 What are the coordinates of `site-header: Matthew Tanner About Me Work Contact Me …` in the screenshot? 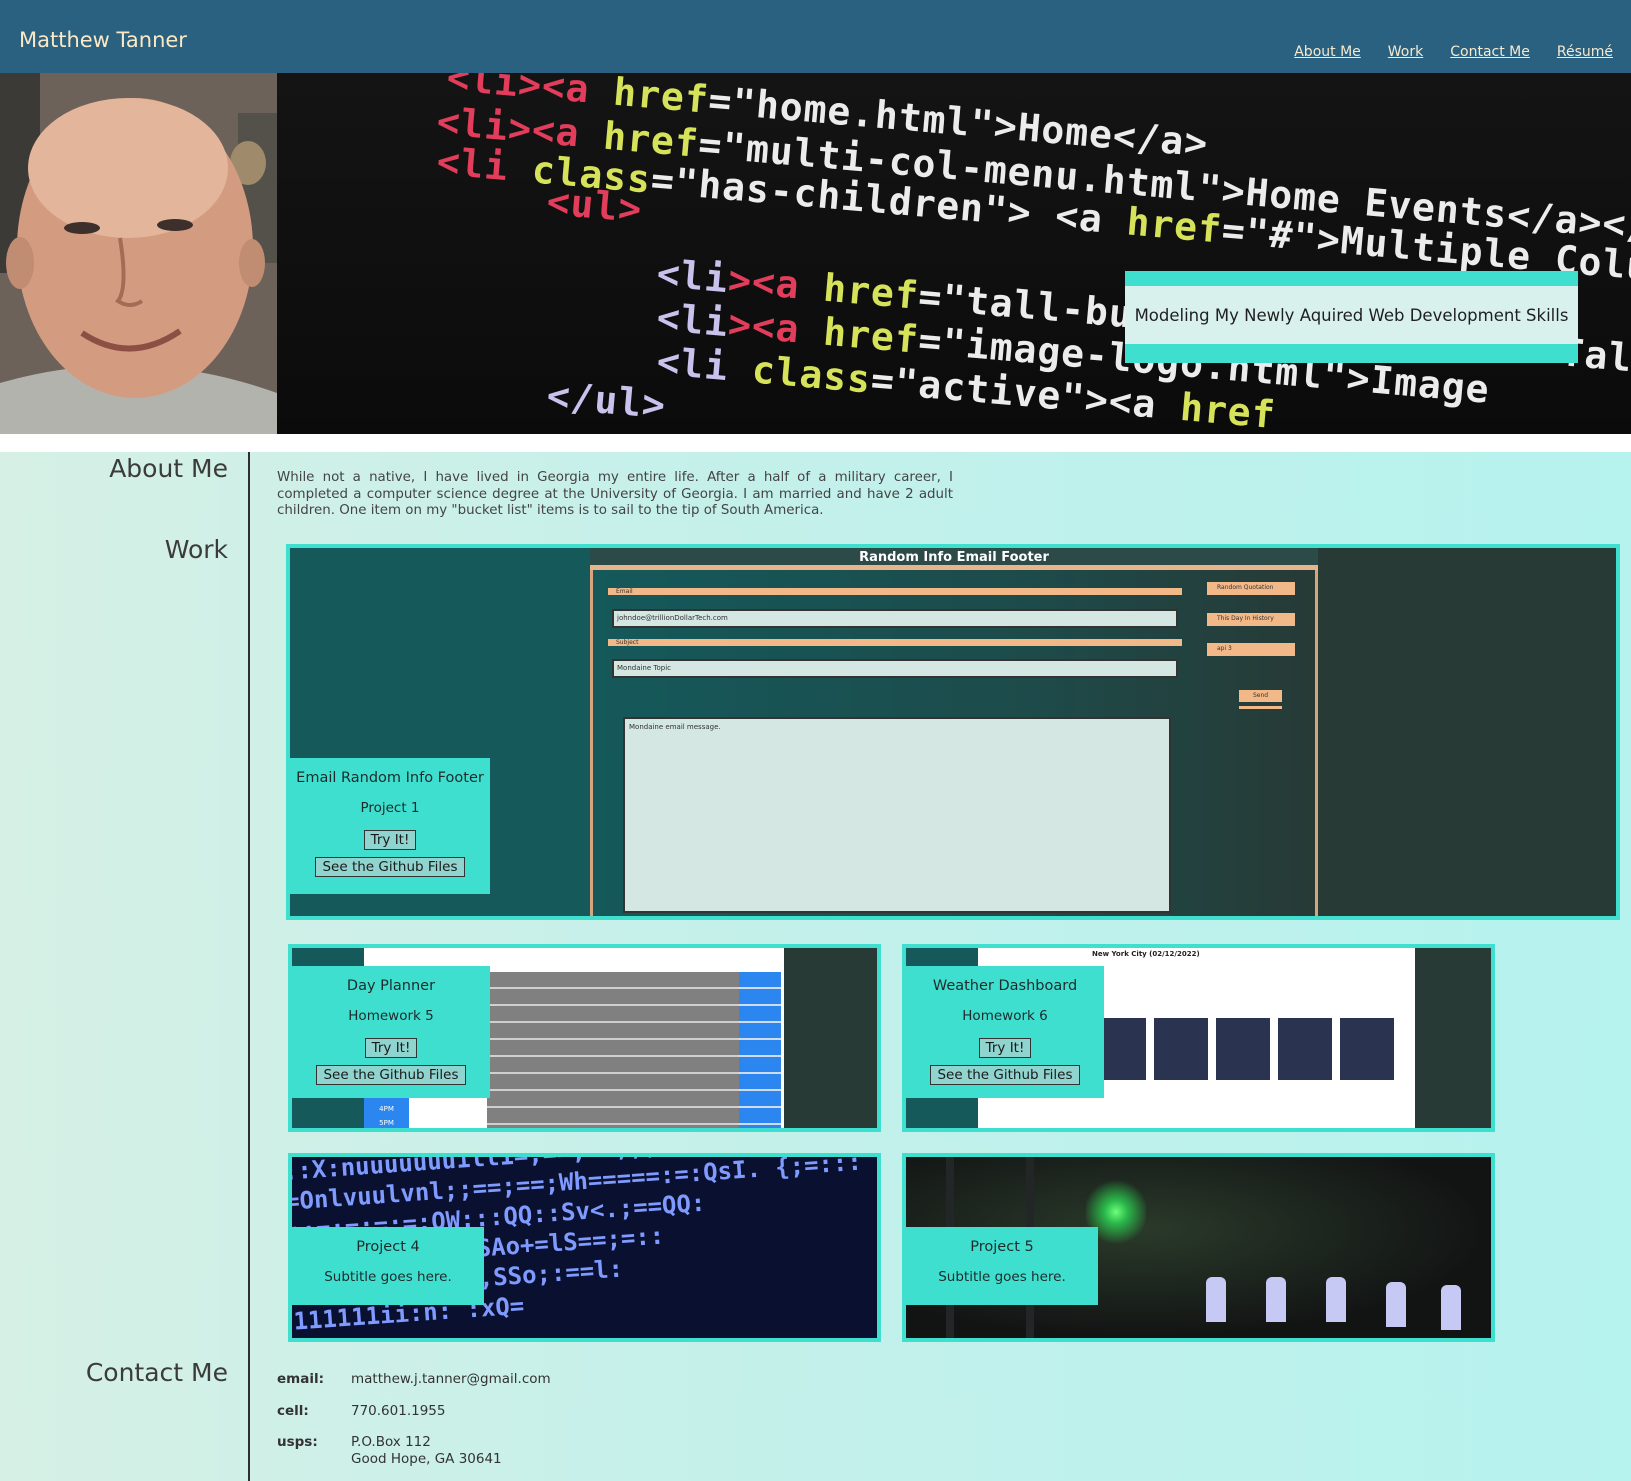 It's located at (815, 36).